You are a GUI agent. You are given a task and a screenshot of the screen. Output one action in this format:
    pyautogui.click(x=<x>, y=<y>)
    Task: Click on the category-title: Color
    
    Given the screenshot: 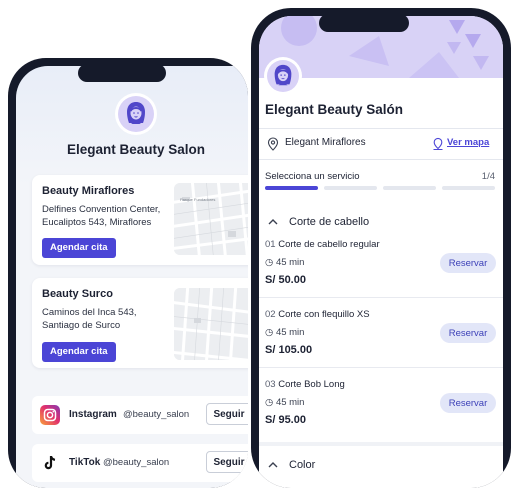 What is the action you would take?
    pyautogui.click(x=302, y=465)
    